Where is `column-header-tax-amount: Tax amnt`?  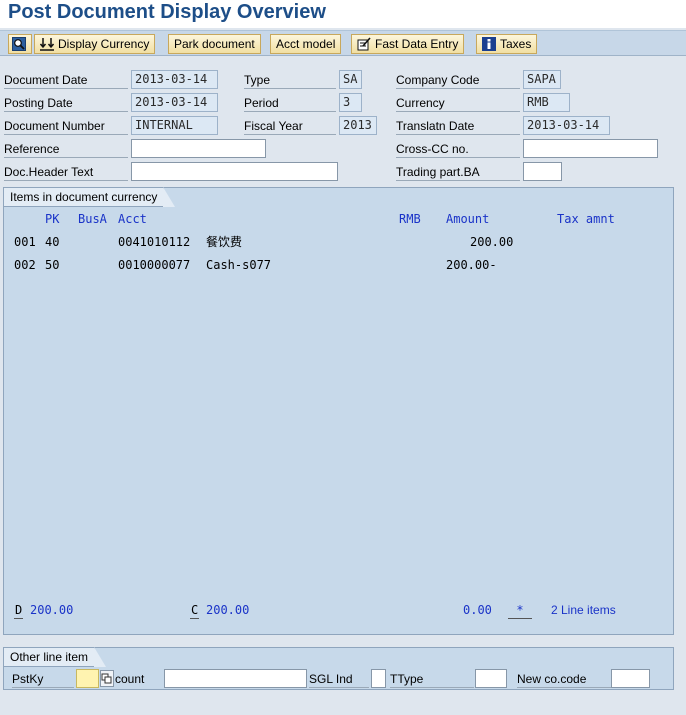 column-header-tax-amount: Tax amnt is located at coordinates (586, 219).